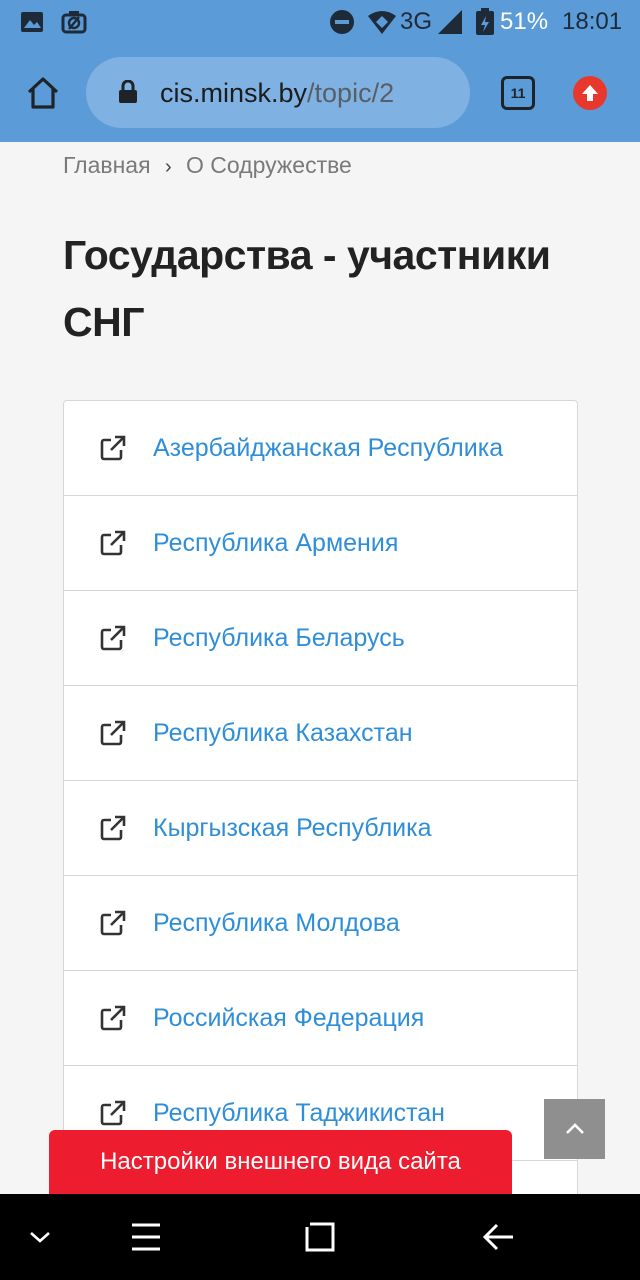  Describe the element at coordinates (279, 638) in the screenshot. I see `list-item-link: Республика Беларусь` at that location.